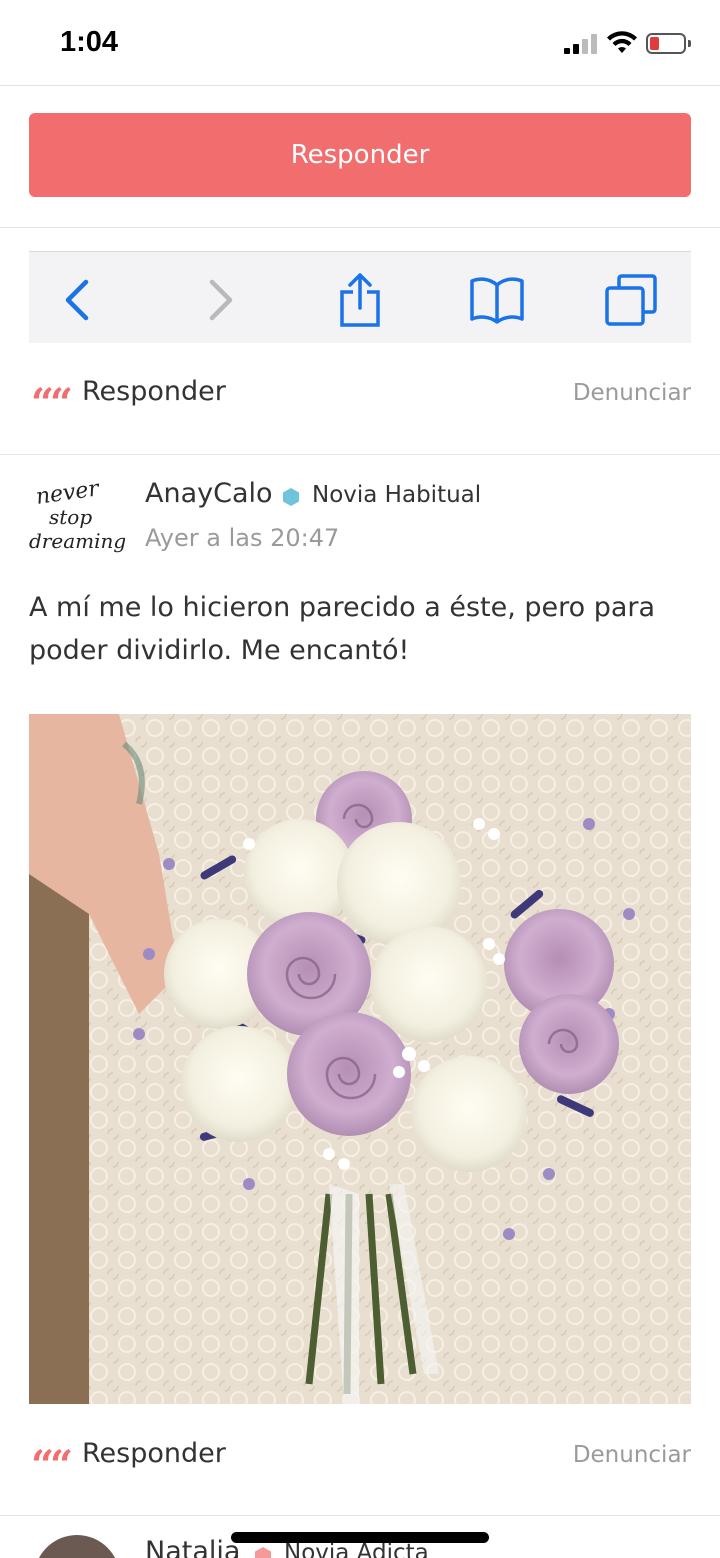  Describe the element at coordinates (89, 42) in the screenshot. I see `status-time: 1:04` at that location.